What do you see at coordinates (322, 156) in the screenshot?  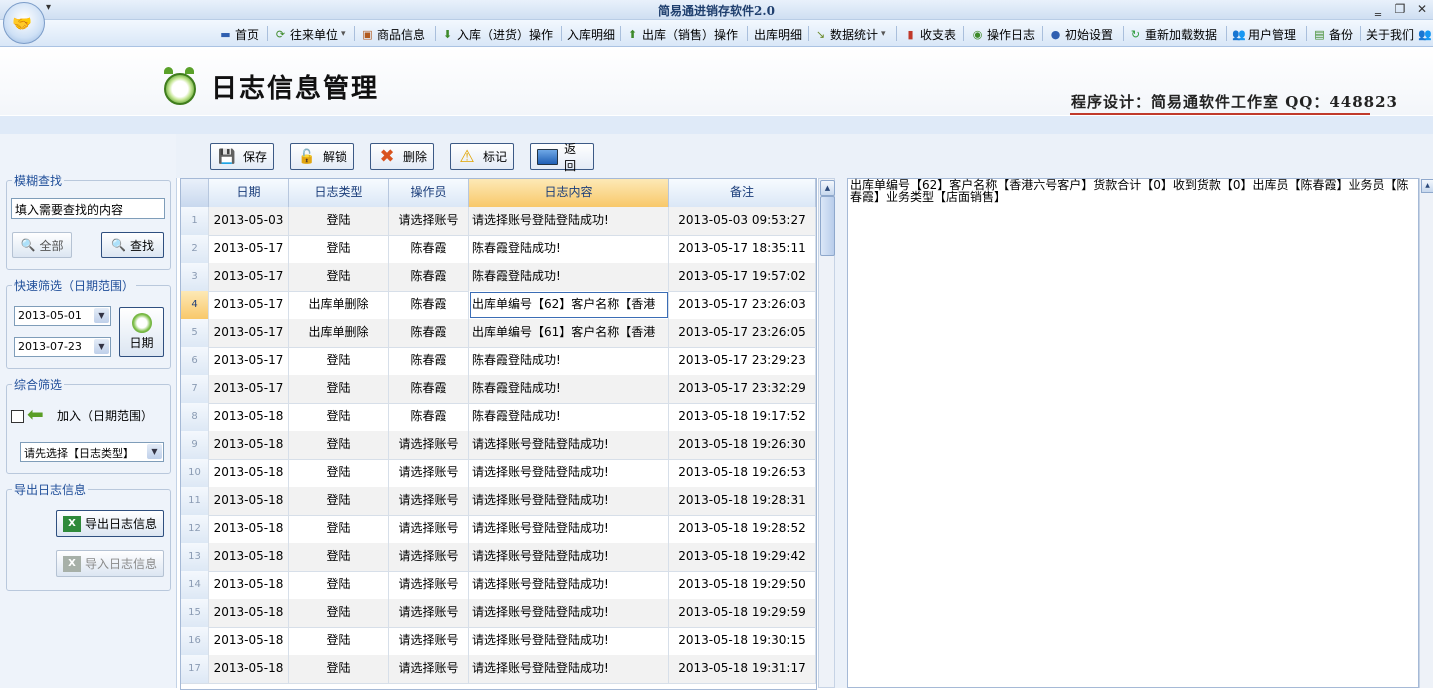 I see `unlock-button: 🔓 解锁` at bounding box center [322, 156].